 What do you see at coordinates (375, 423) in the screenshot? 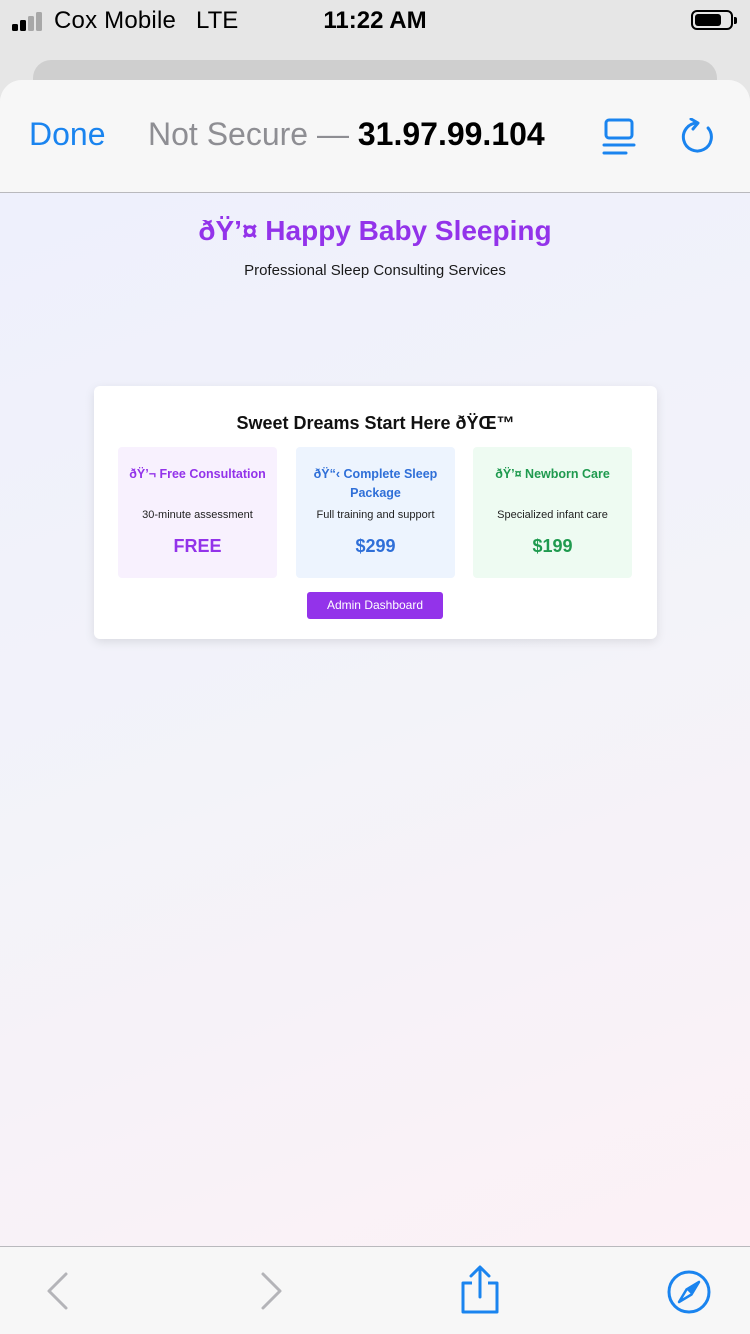
I see `card-title: Sweet Dreams Start Here ðŸŒ™` at bounding box center [375, 423].